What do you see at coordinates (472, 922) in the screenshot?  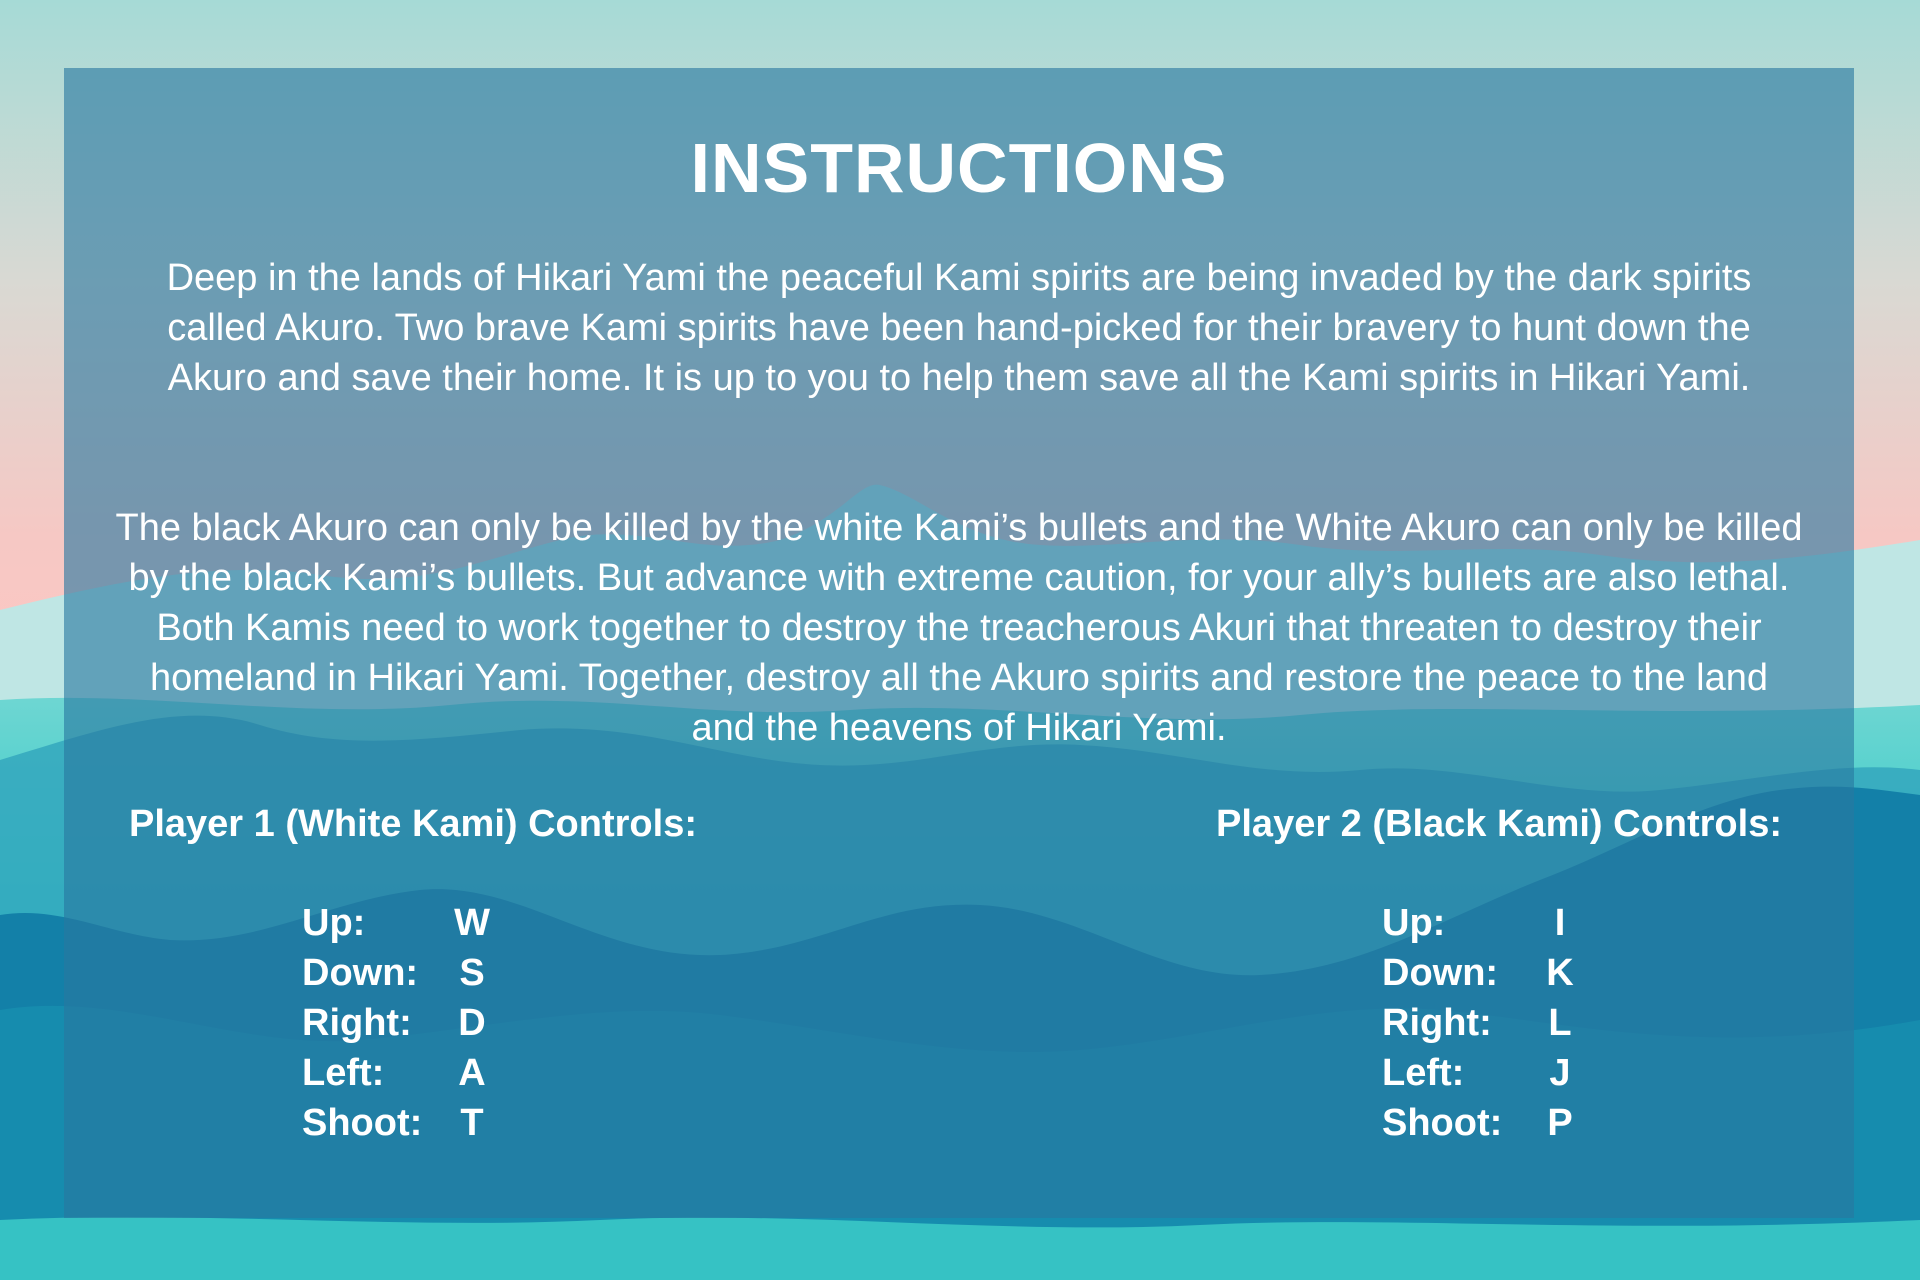 I see `control-key: W` at bounding box center [472, 922].